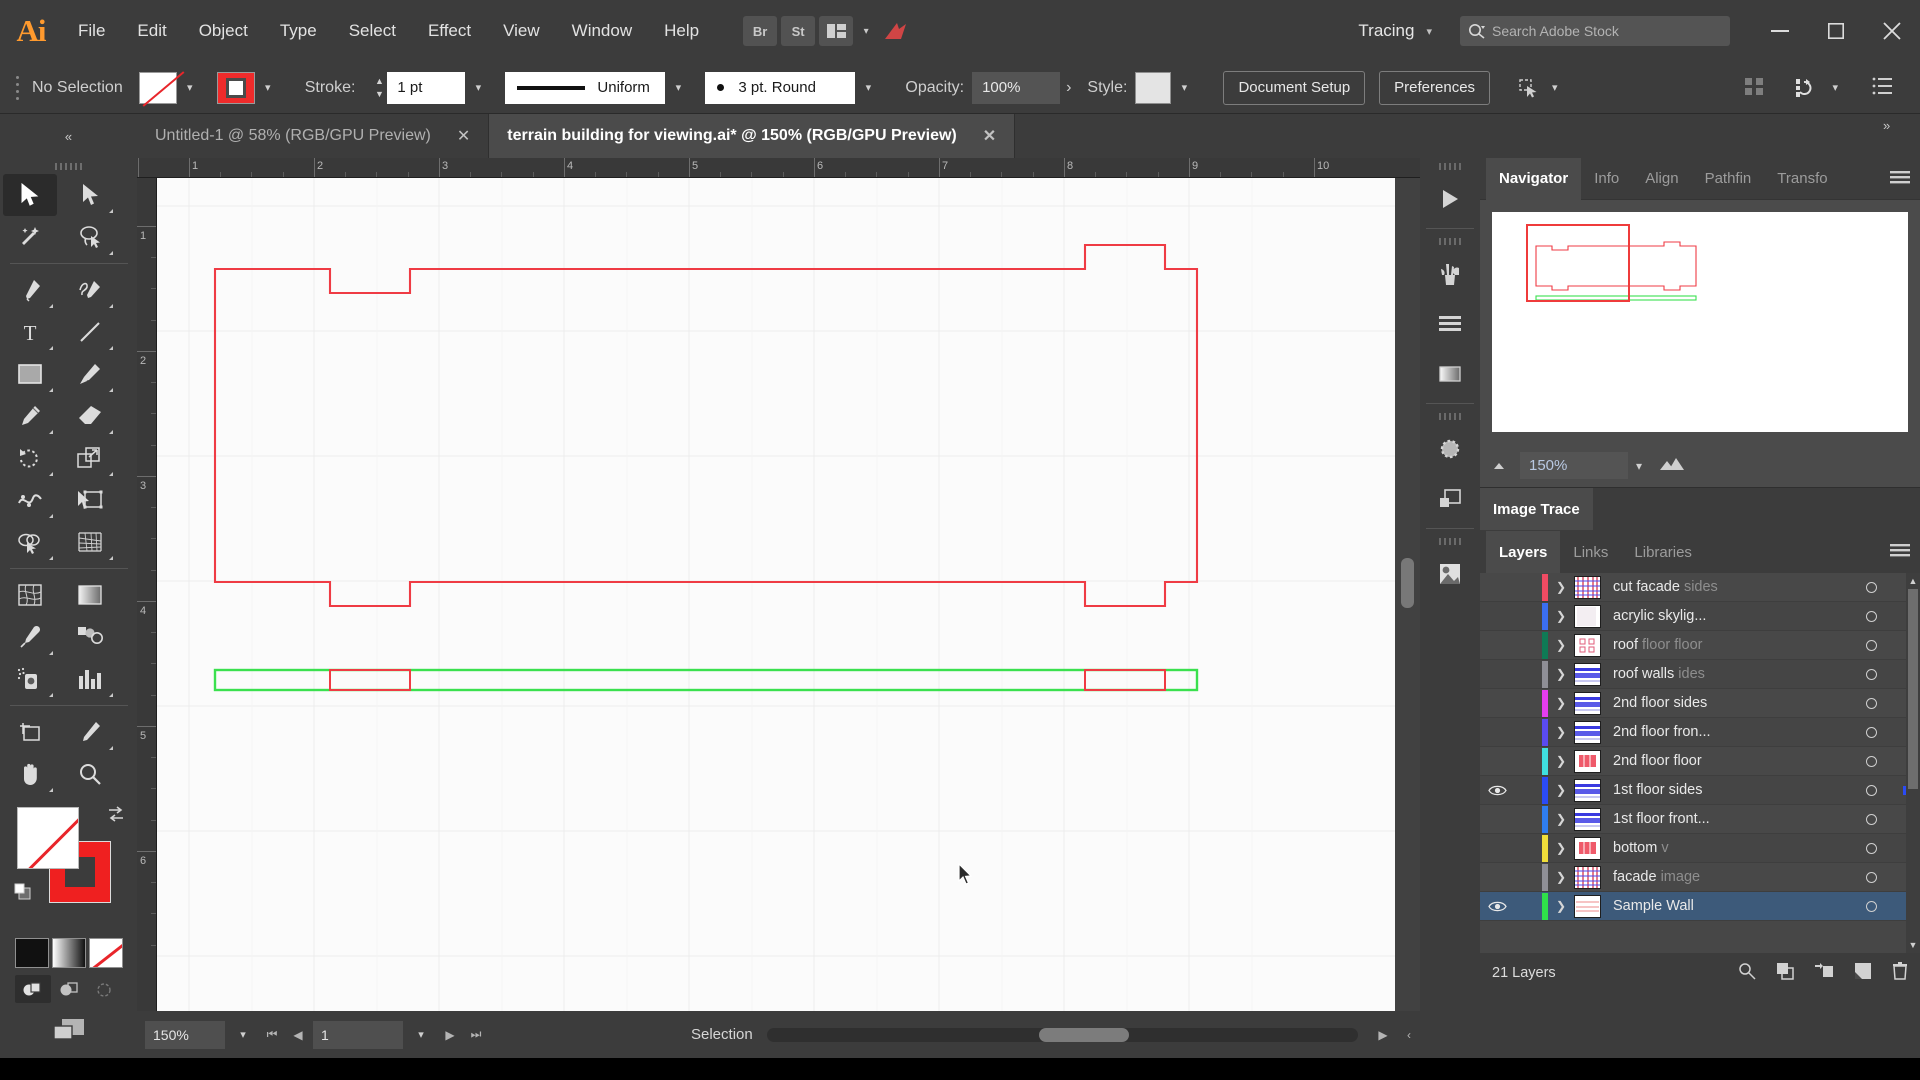 The image size is (1920, 1080). Describe the element at coordinates (1863, 973) in the screenshot. I see `create-new-layer-icon` at that location.